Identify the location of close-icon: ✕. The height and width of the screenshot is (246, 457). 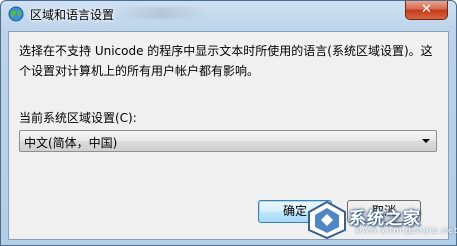
(426, 9).